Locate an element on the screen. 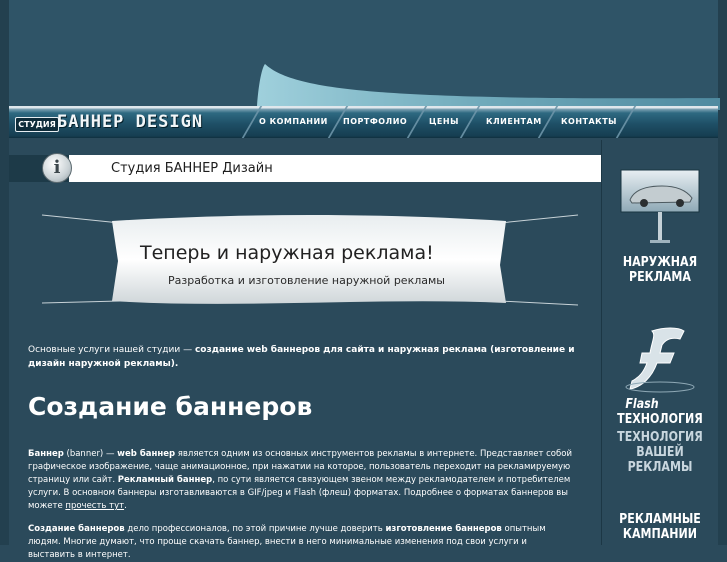 The width and height of the screenshot is (727, 562). sidebar-promo-flash-word: Flash is located at coordinates (642, 404).